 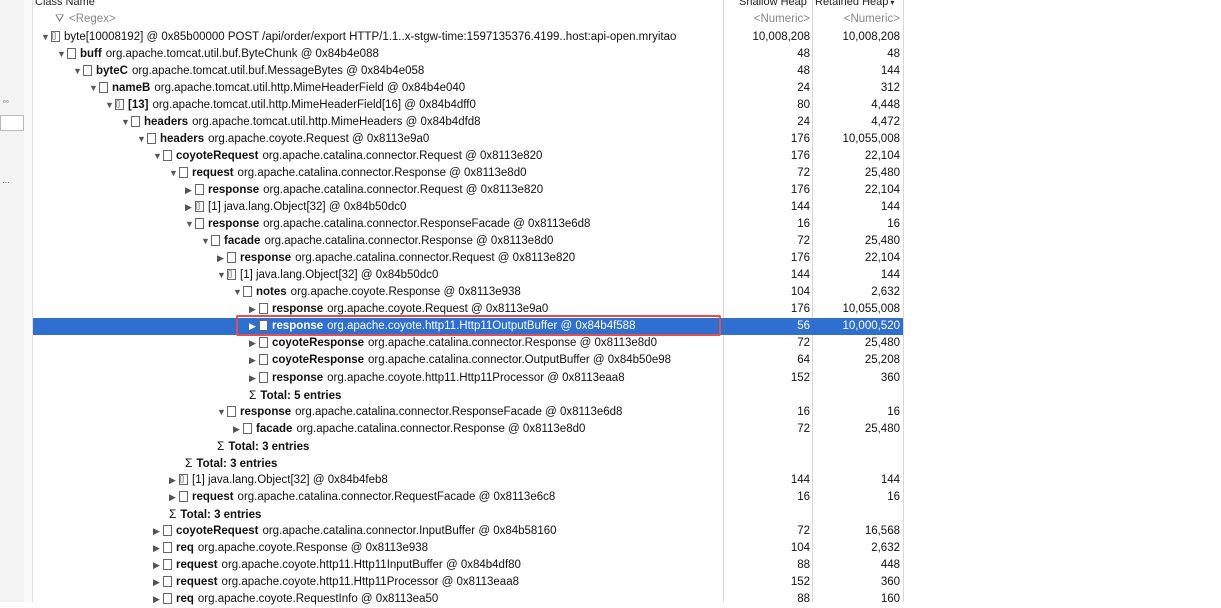 I want to click on class-name-cell: Σ Total: 3 entries, so click(x=231, y=463).